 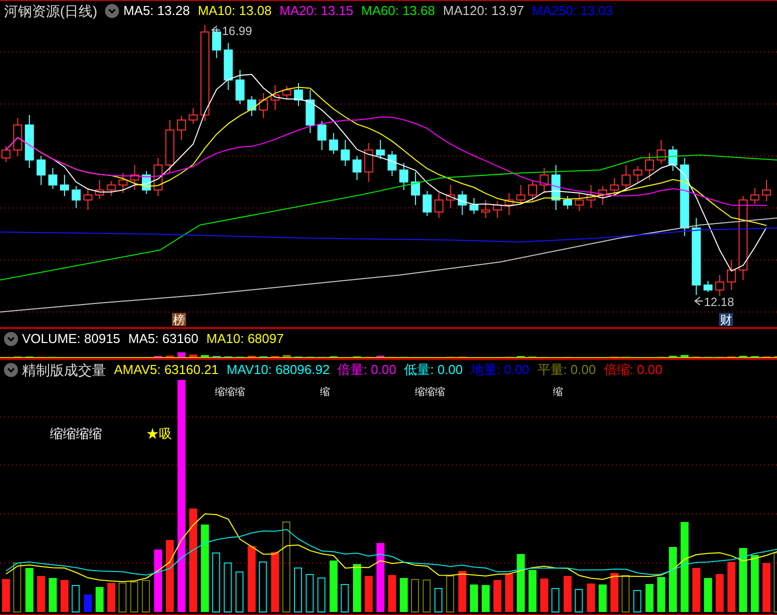 What do you see at coordinates (500, 370) in the screenshot?
I see `legend-value: 地量: 0.00` at bounding box center [500, 370].